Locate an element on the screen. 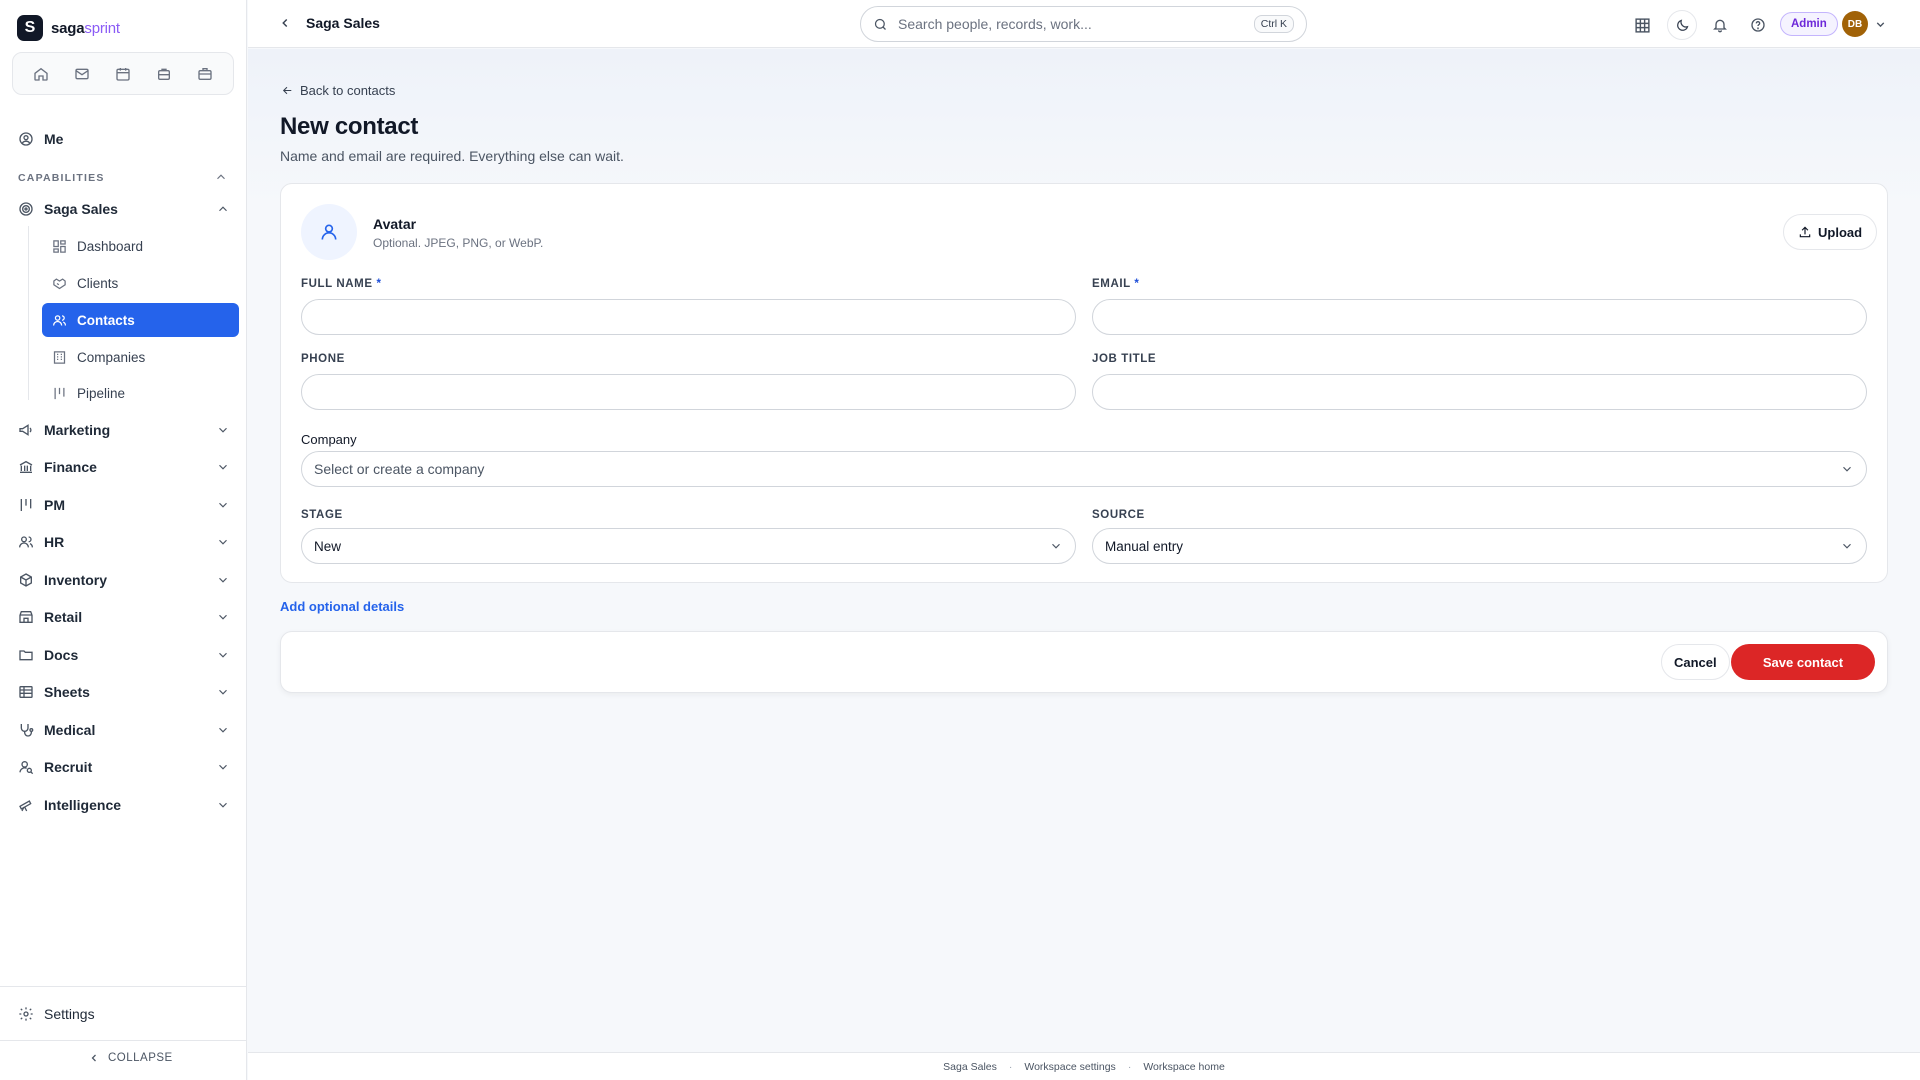  sidebar-item-label: Contacts is located at coordinates (106, 320).